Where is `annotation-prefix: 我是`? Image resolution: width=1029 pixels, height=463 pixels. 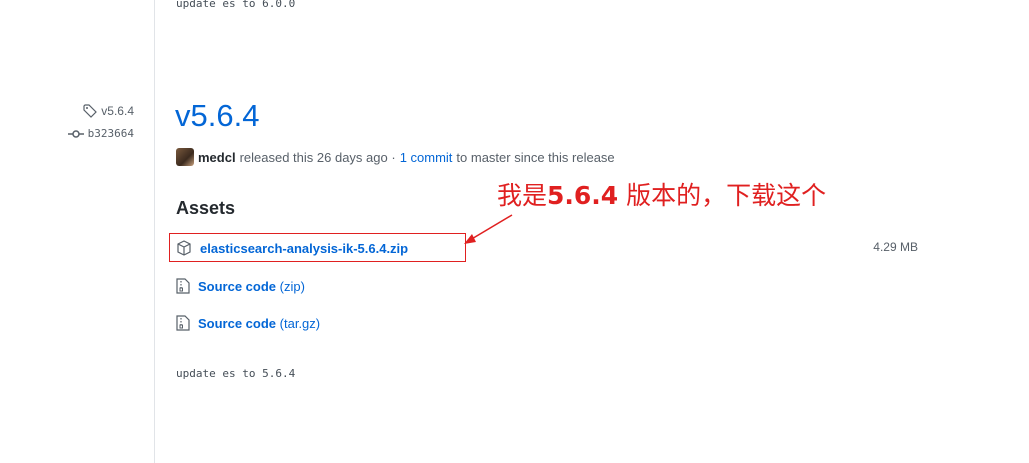
annotation-prefix: 我是 is located at coordinates (522, 195).